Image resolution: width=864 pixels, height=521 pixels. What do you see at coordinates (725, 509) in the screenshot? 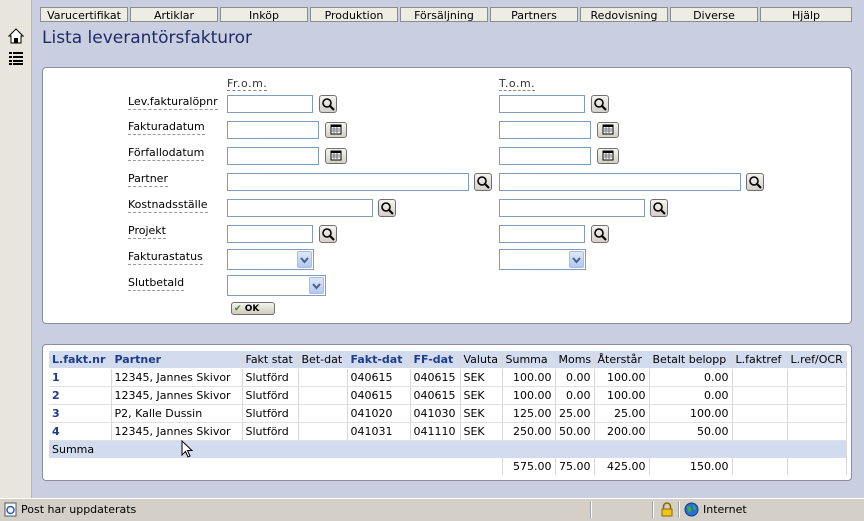
I see `zone-text: Internet` at bounding box center [725, 509].